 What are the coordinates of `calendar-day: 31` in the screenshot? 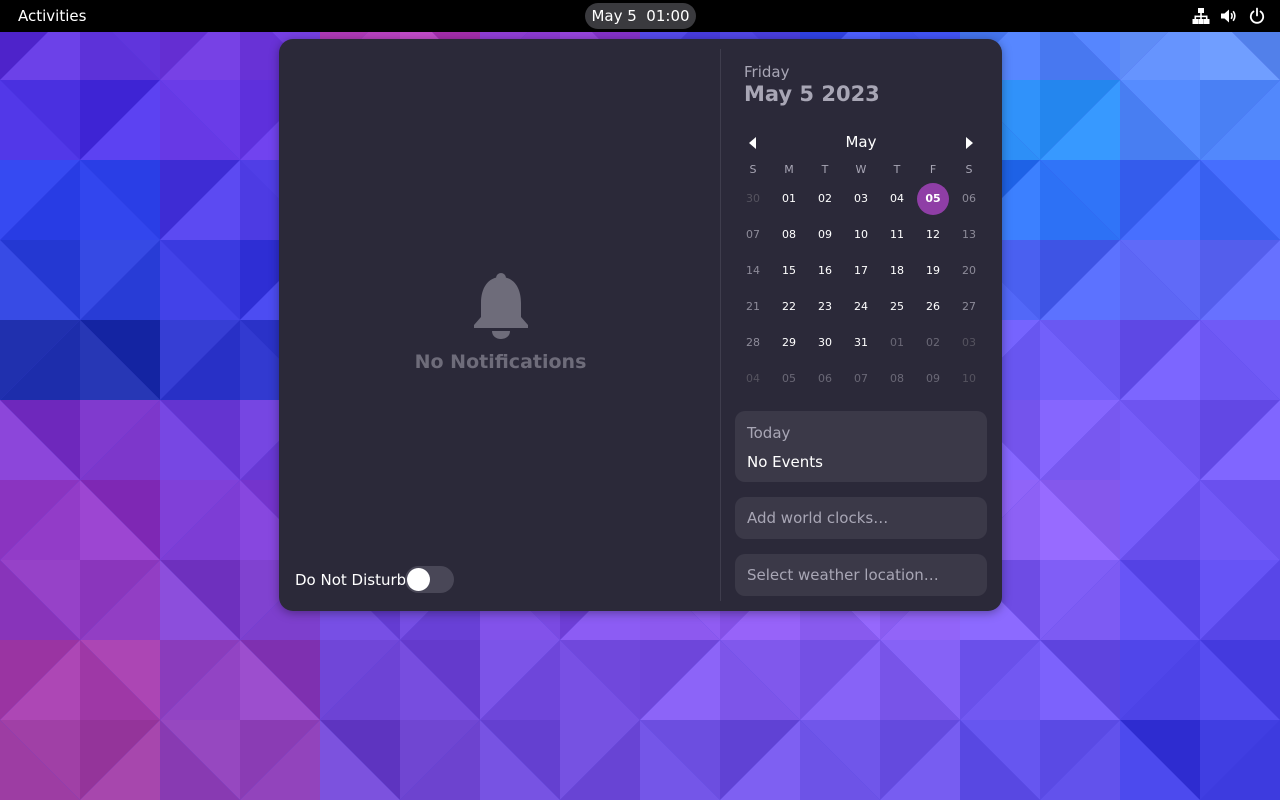 It's located at (861, 343).